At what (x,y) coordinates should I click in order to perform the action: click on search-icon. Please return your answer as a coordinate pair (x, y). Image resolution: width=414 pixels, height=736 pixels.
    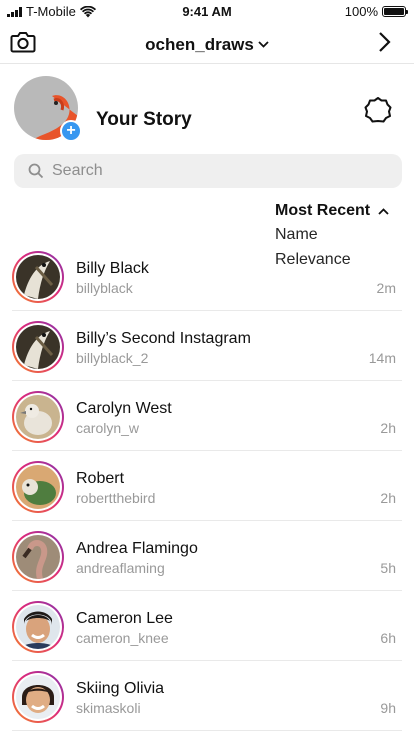
    Looking at the image, I should click on (36, 171).